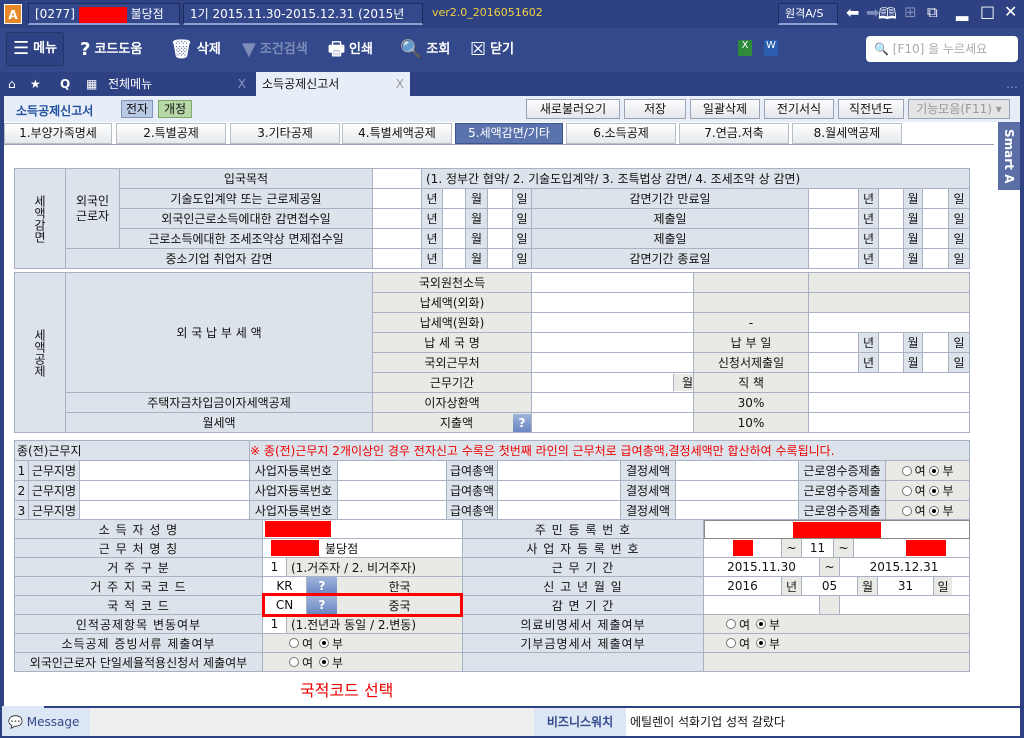 This screenshot has width=1024, height=738. I want to click on subtab-7: 7.연금.저축, so click(734, 133).